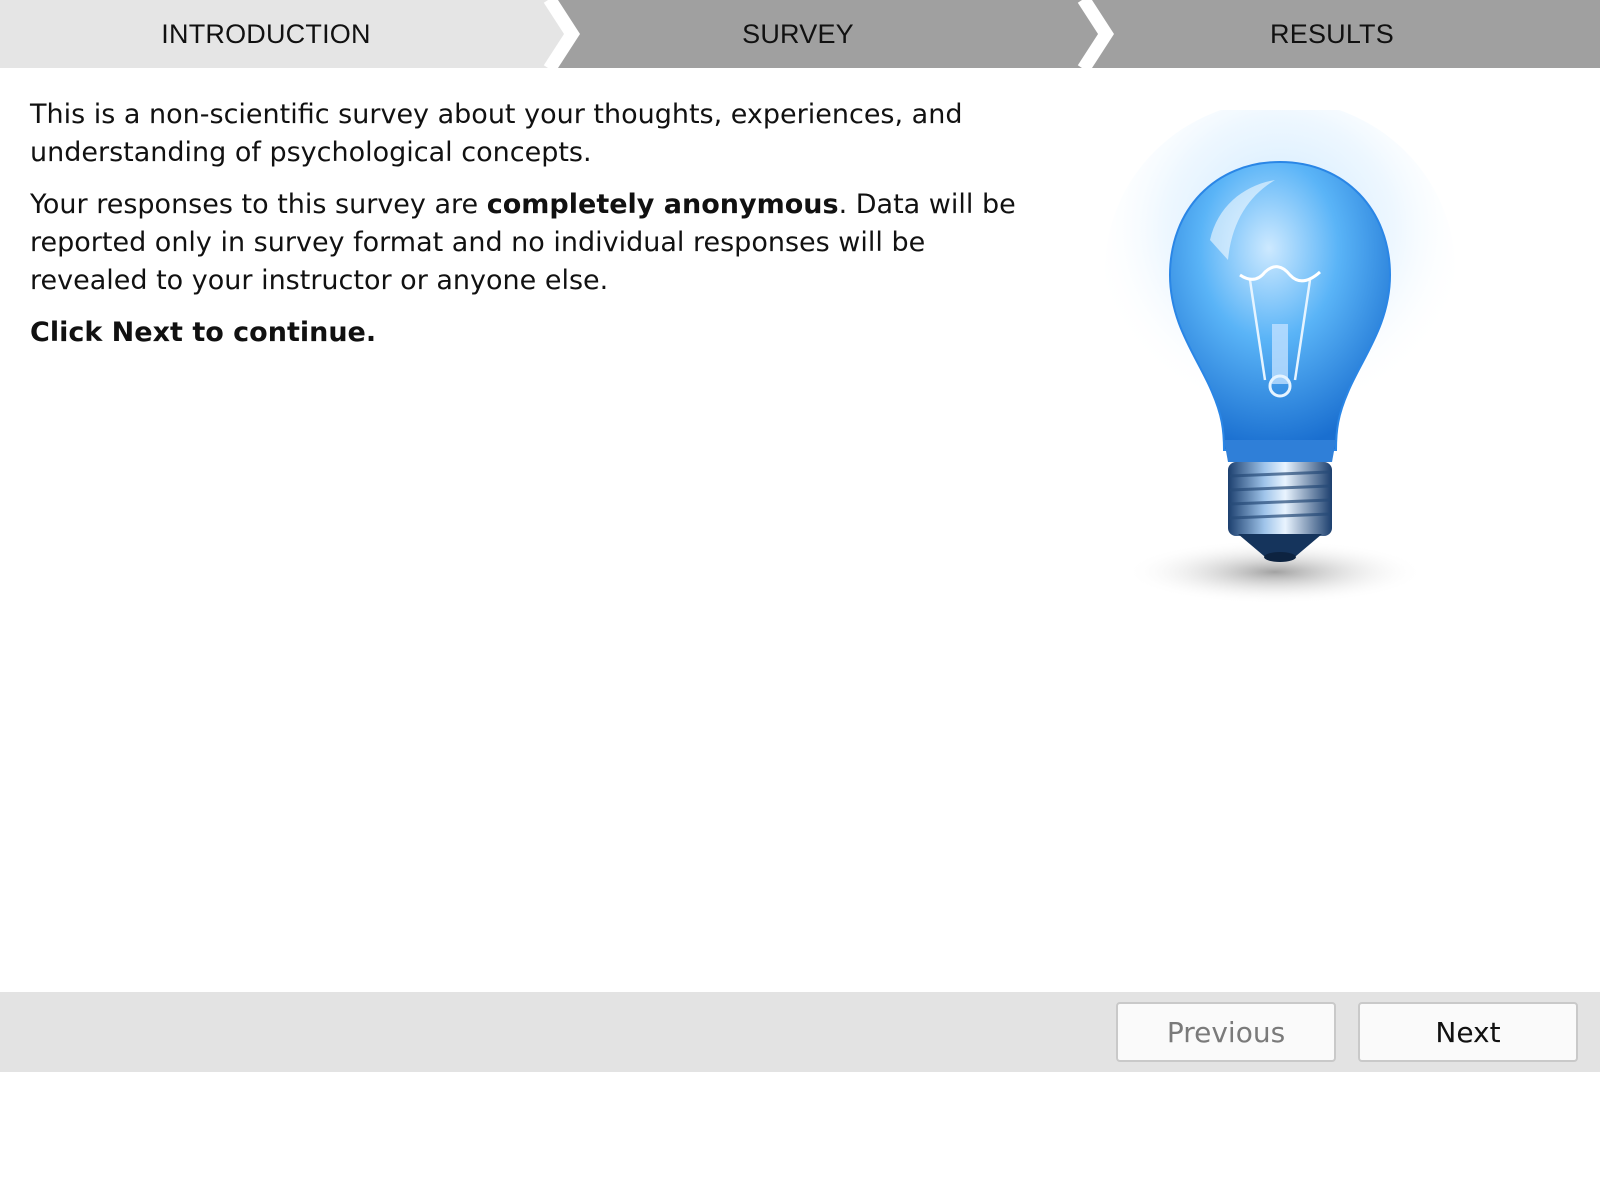 The image size is (1600, 1200). I want to click on privacy-emphasis: completely anonymous, so click(662, 204).